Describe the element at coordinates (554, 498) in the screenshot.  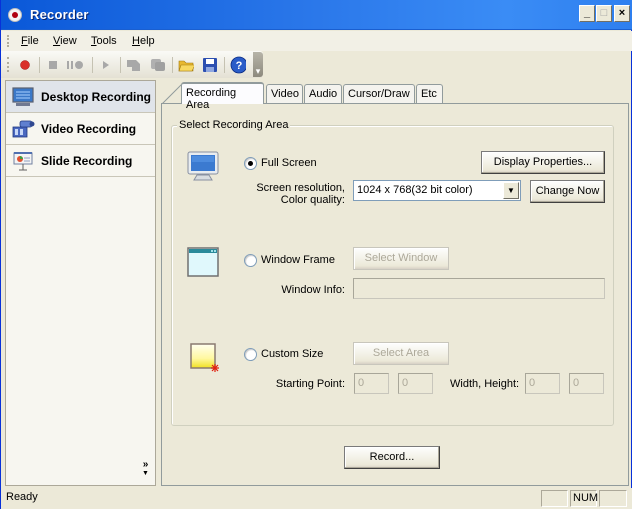
I see `status-pane-caps` at that location.